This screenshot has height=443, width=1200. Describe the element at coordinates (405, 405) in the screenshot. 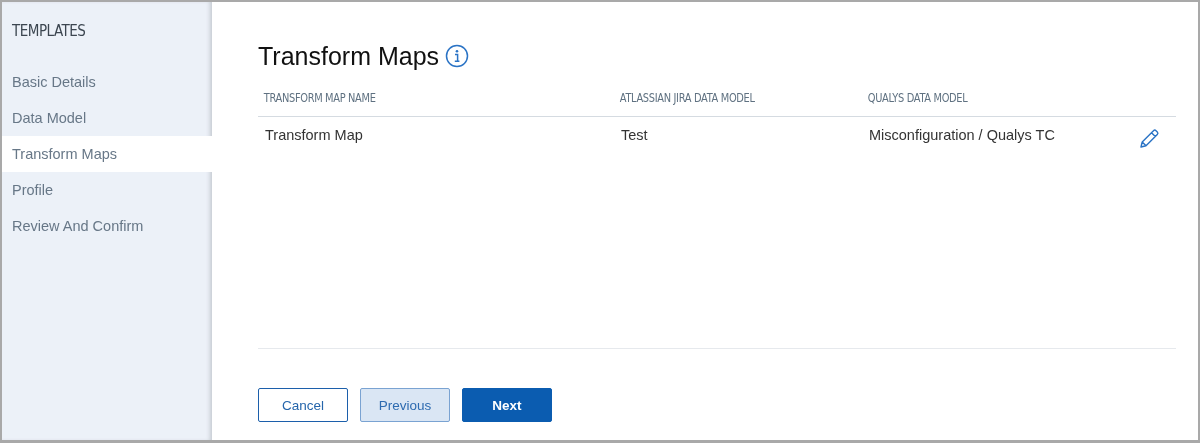

I see `action-button: Previous` at that location.